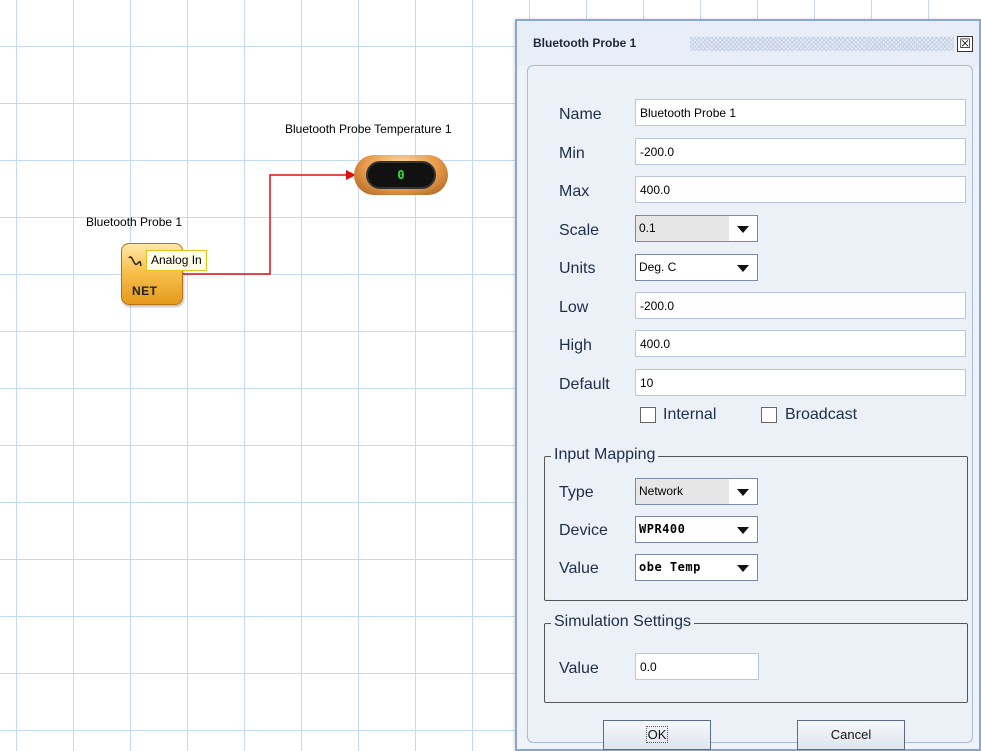 Image resolution: width=981 pixels, height=751 pixels. I want to click on default-field: 10, so click(800, 382).